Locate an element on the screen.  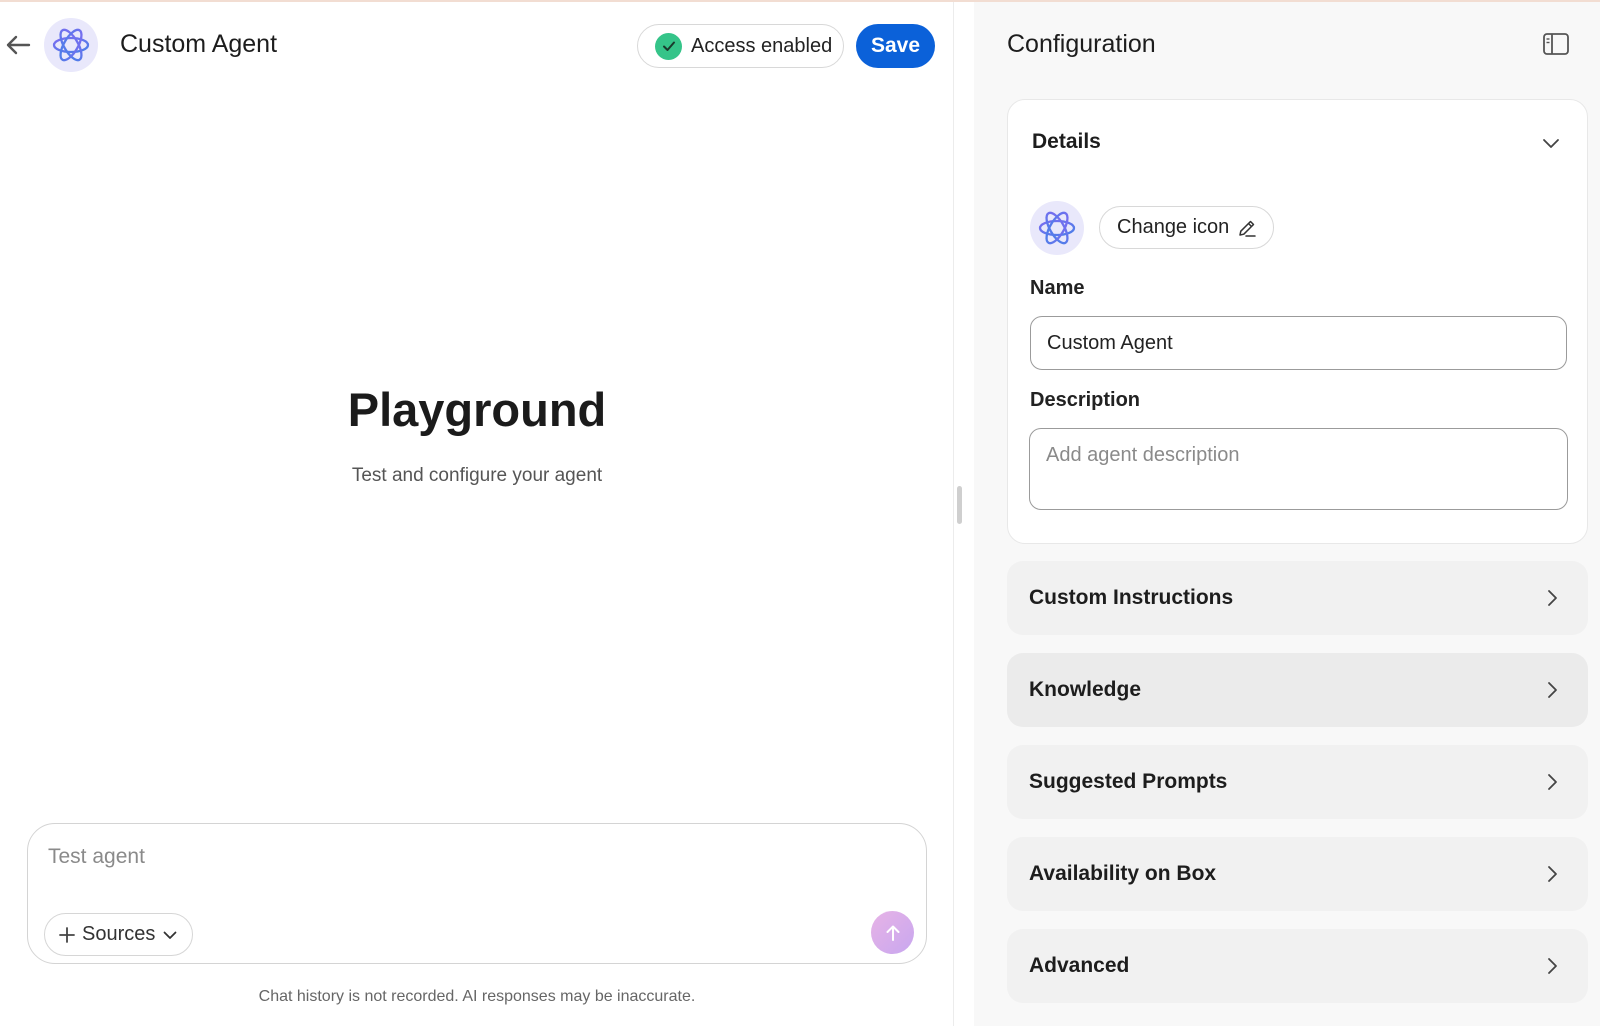
description-label: Description is located at coordinates (1085, 400).